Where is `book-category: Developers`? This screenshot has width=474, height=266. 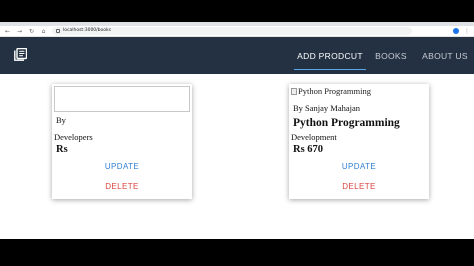
book-category: Developers is located at coordinates (73, 137).